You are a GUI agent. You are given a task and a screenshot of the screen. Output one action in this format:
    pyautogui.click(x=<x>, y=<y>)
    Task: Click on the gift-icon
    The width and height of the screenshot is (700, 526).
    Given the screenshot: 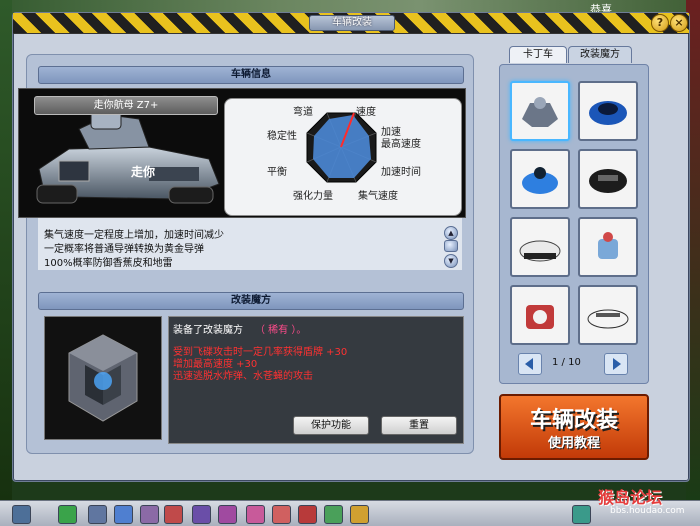 What is the action you would take?
    pyautogui.click(x=359, y=514)
    